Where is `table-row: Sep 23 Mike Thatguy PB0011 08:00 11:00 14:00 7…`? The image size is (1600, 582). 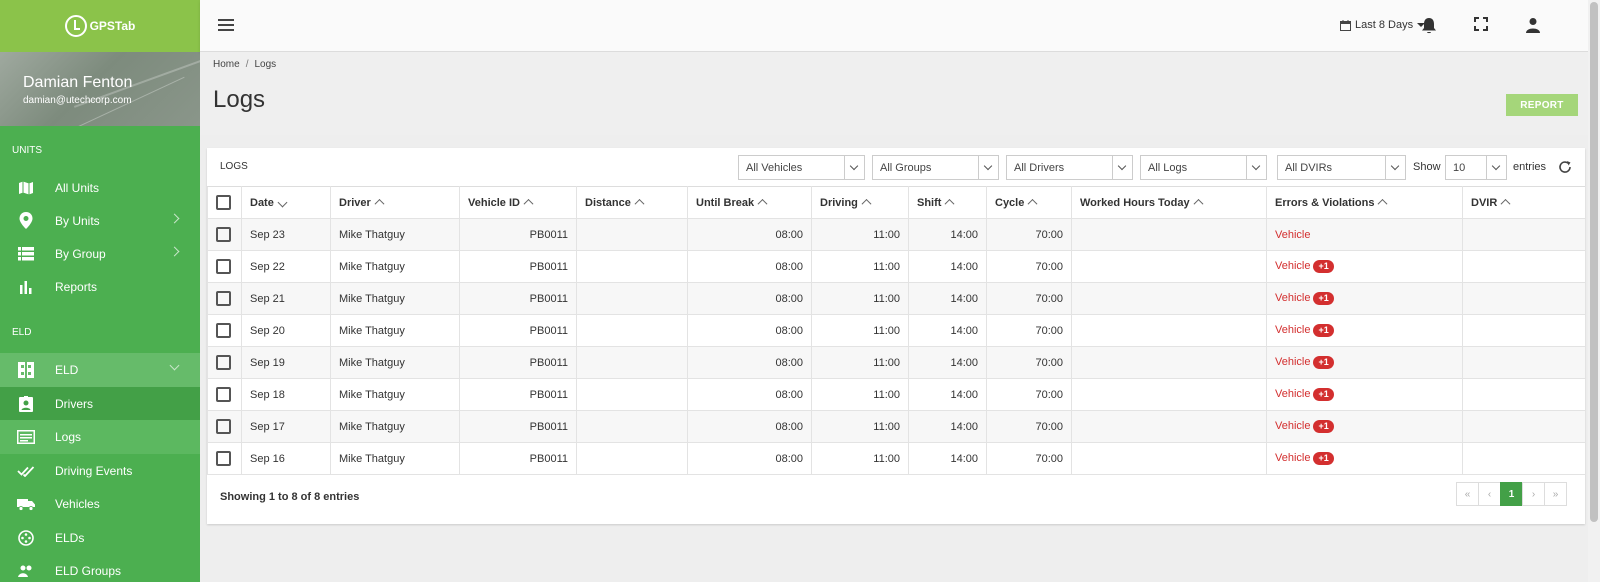
table-row: Sep 23 Mike Thatguy PB0011 08:00 11:00 14:00 7… is located at coordinates (896, 234).